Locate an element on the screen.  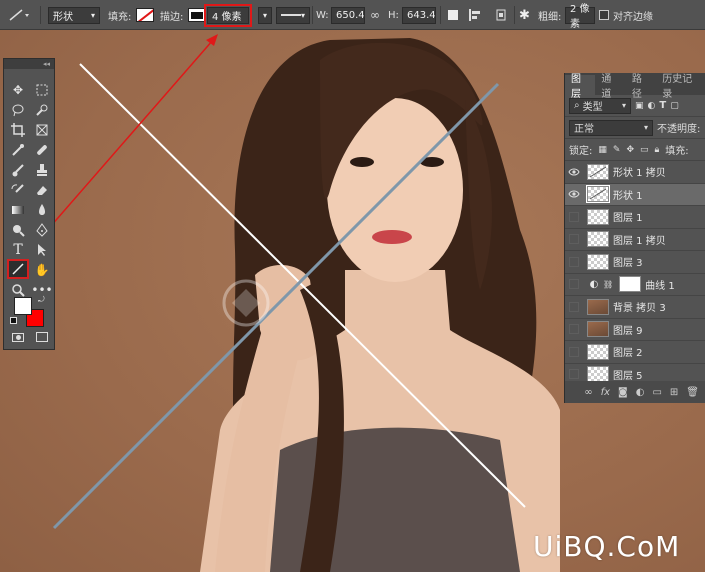
layer-row: 图层 1 拷贝 is located at coordinates (635, 240).